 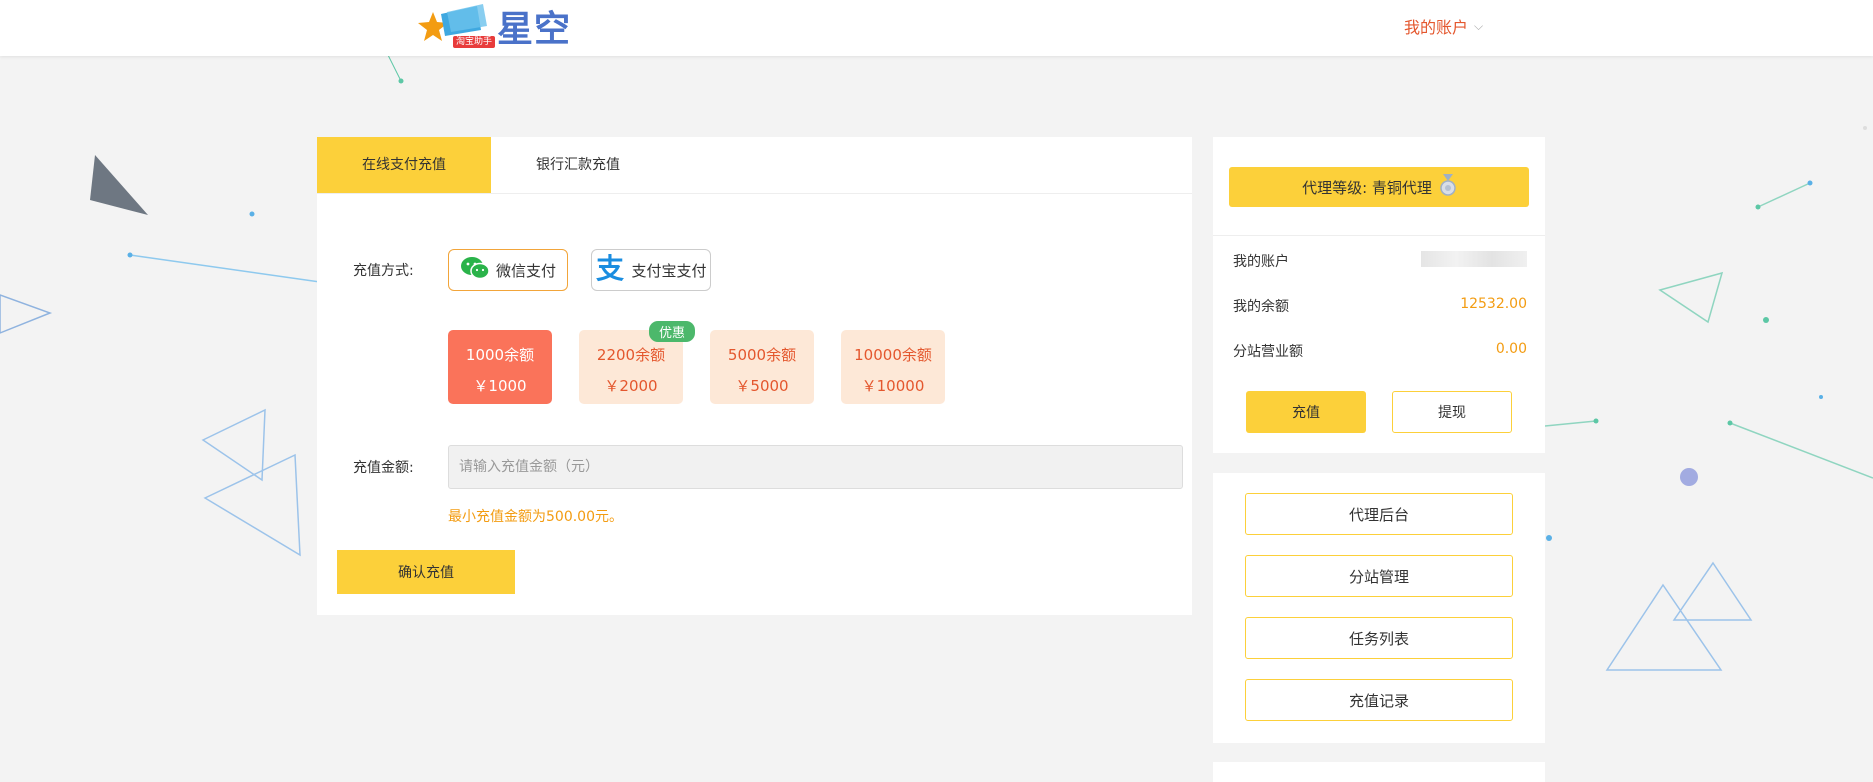 What do you see at coordinates (455, 26) in the screenshot?
I see `logo-star-icon: 淘宝助手` at bounding box center [455, 26].